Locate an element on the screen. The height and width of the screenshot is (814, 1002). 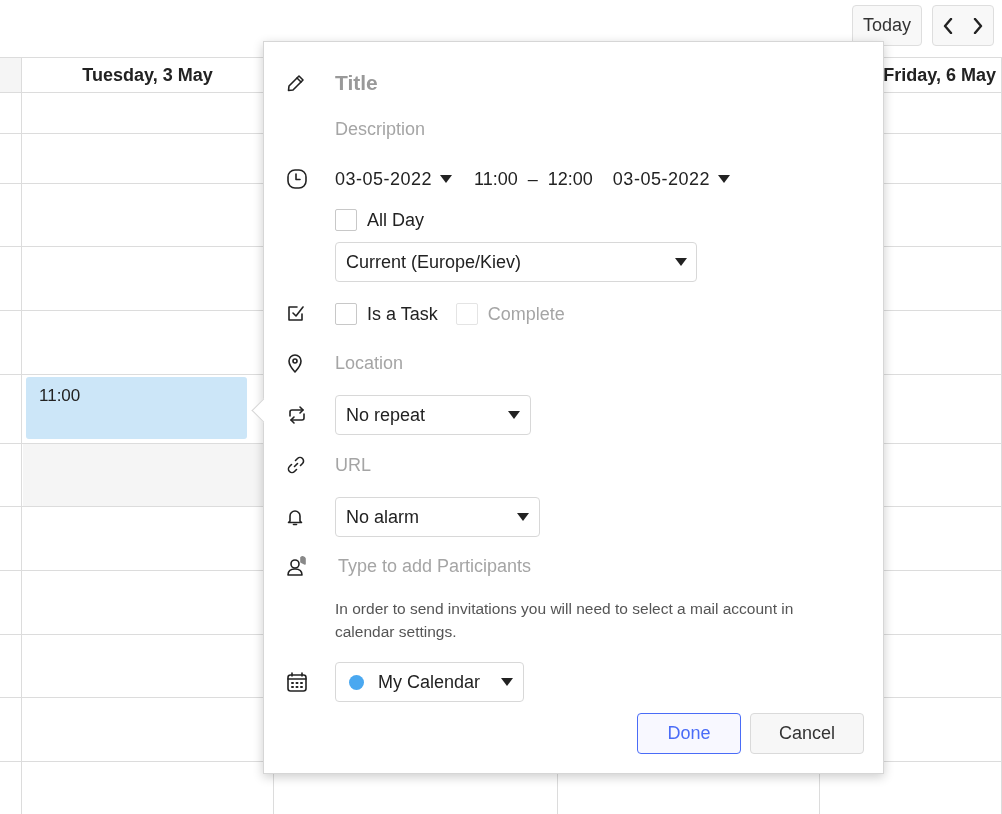
map-pin-icon is located at coordinates (295, 363).